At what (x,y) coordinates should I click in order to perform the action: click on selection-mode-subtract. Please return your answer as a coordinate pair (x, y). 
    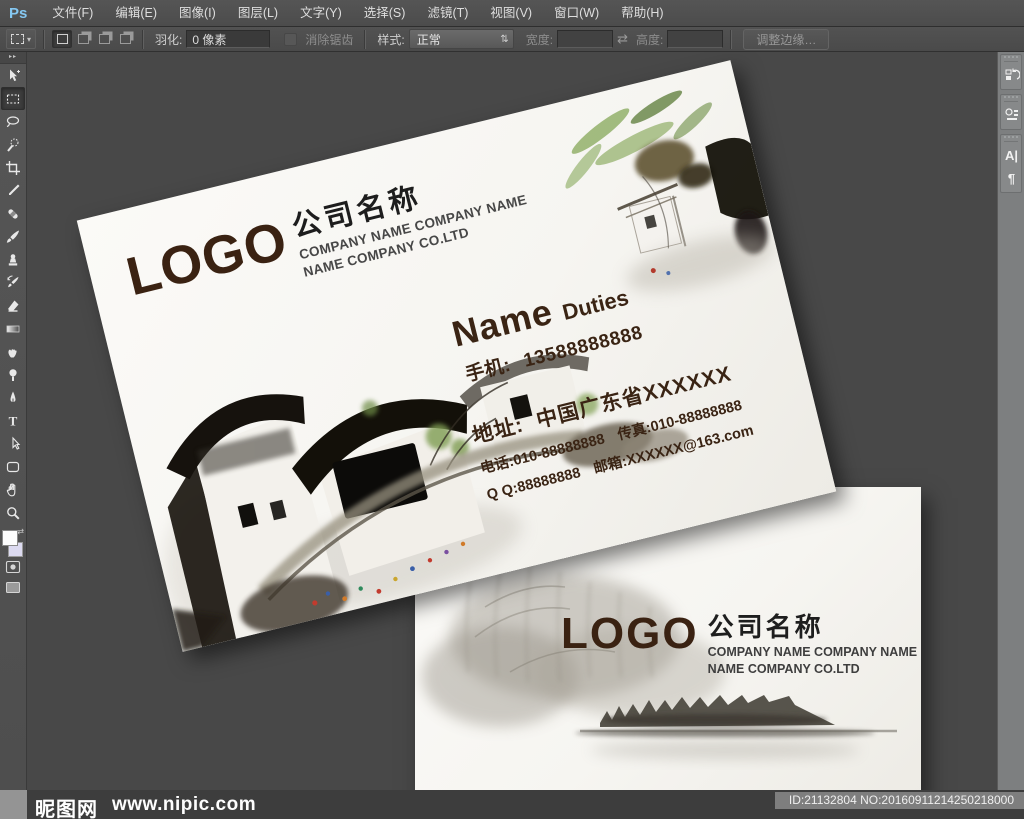
    Looking at the image, I should click on (104, 39).